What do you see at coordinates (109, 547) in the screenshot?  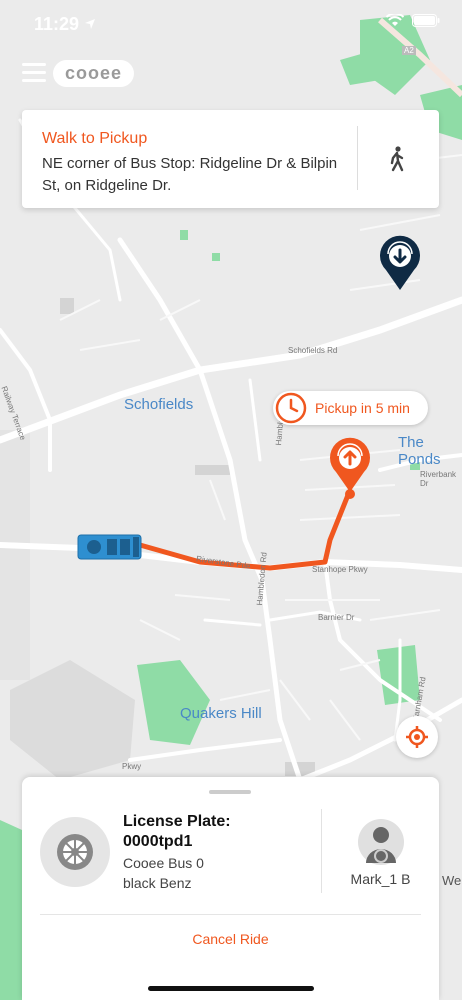 I see `bus-vehicle-icon` at bounding box center [109, 547].